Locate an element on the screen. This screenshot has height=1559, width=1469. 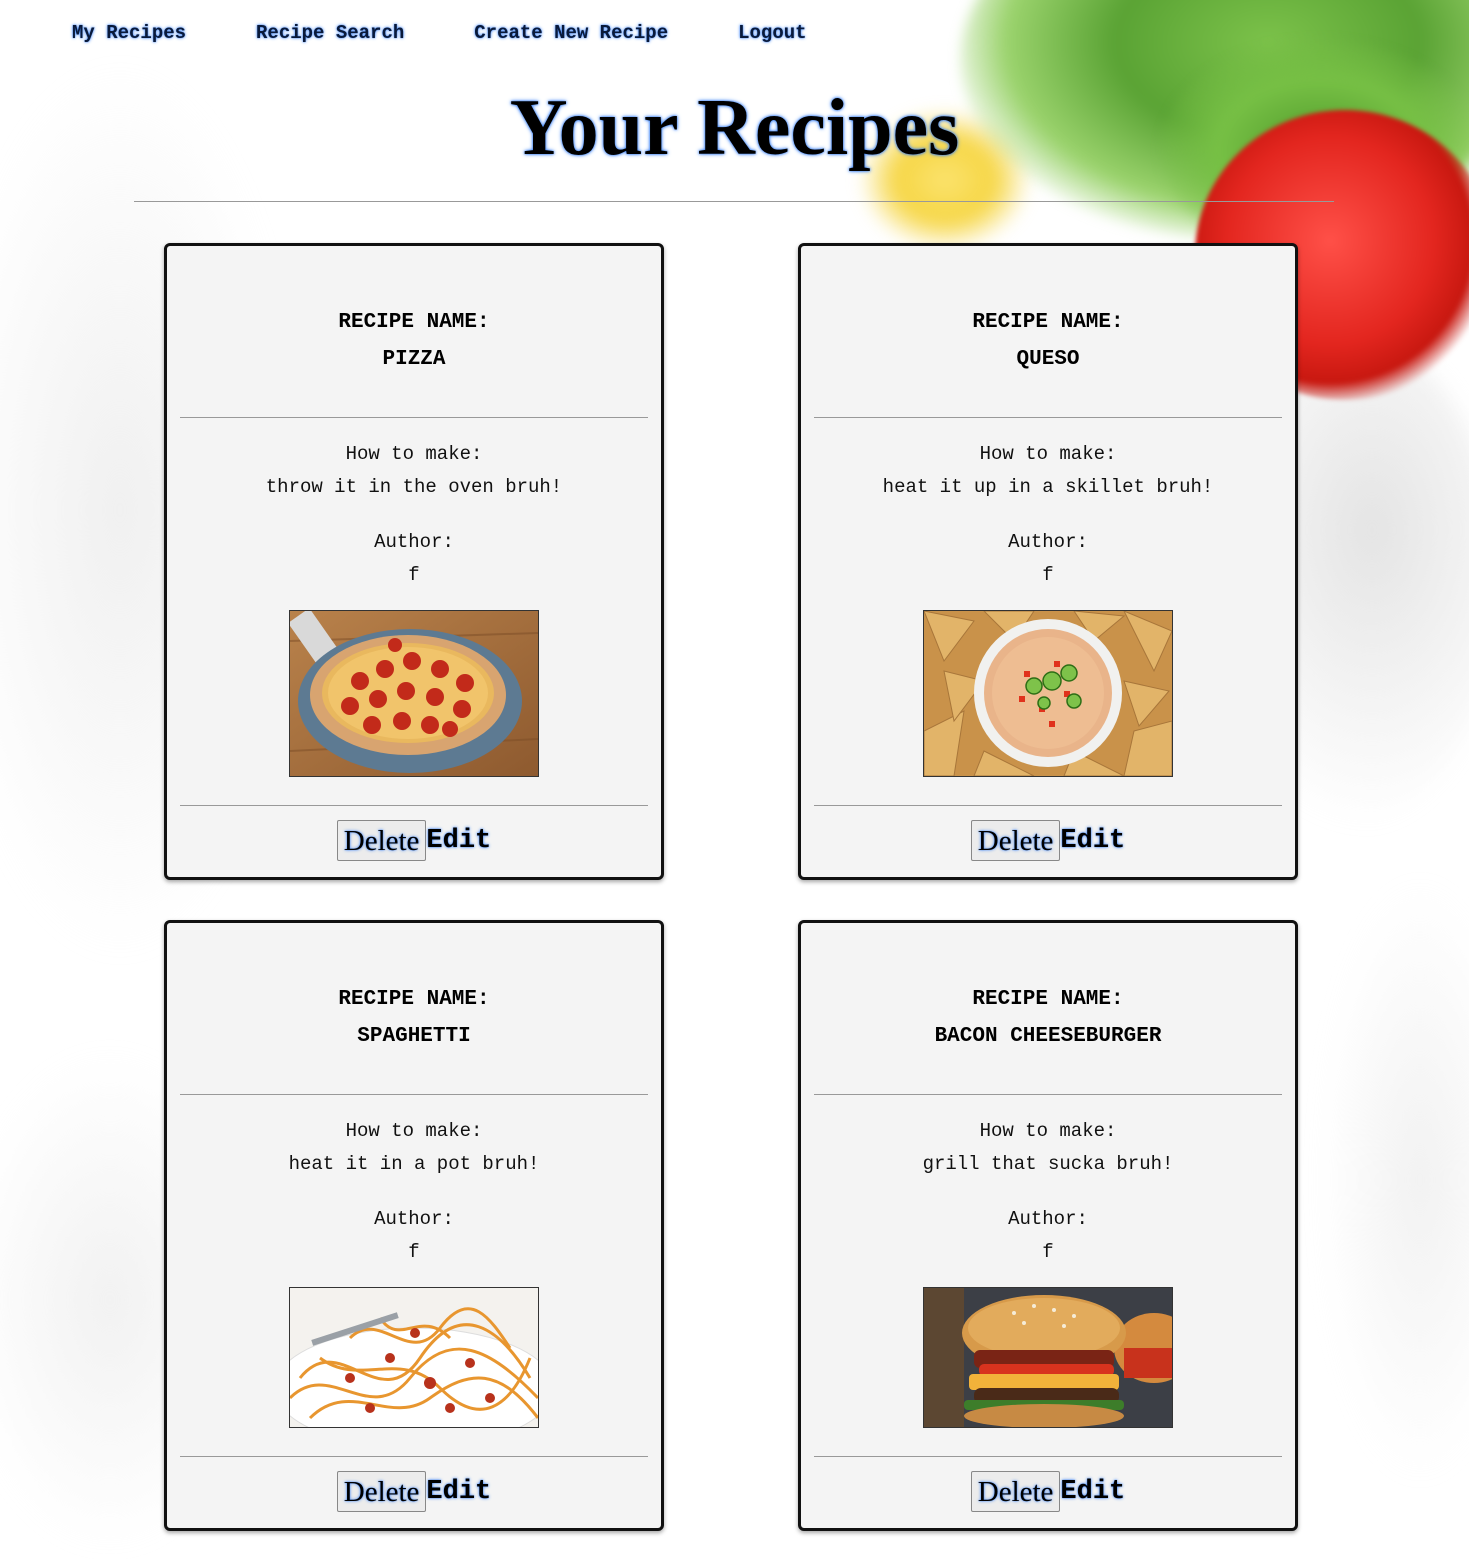
pizza-photo is located at coordinates (414, 693).